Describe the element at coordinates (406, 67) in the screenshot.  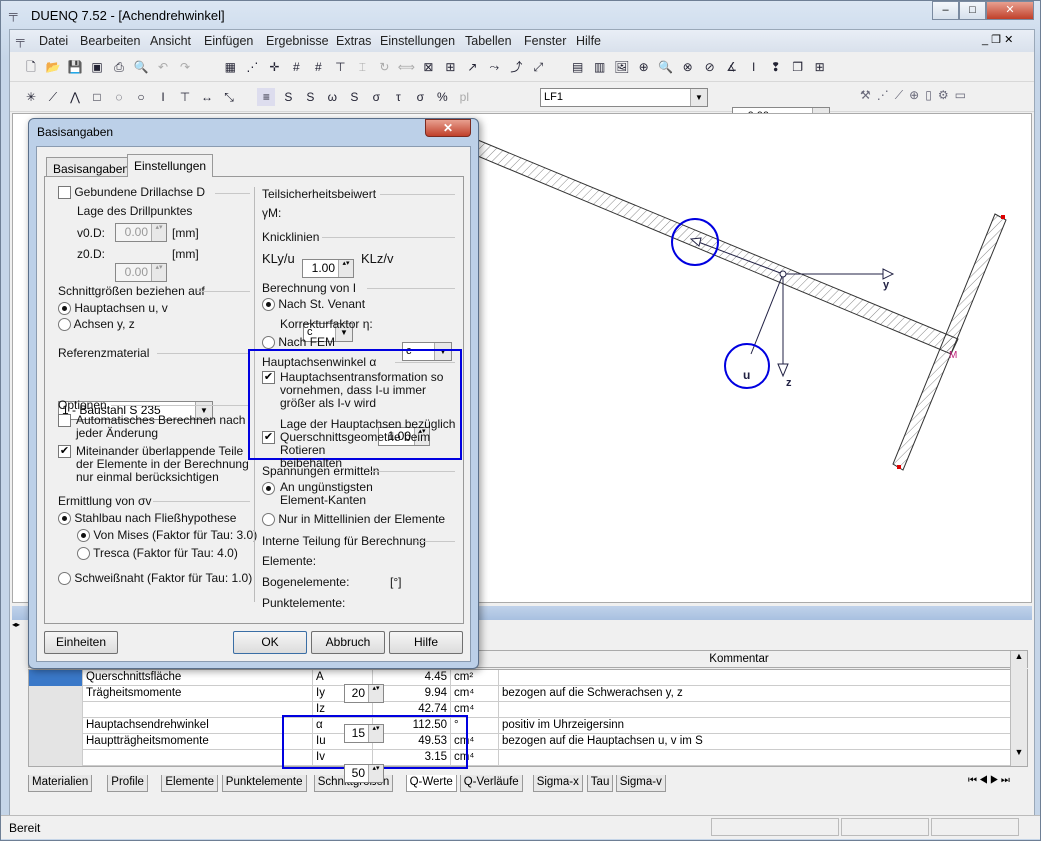
I see `mirror-icon: ⟺` at that location.